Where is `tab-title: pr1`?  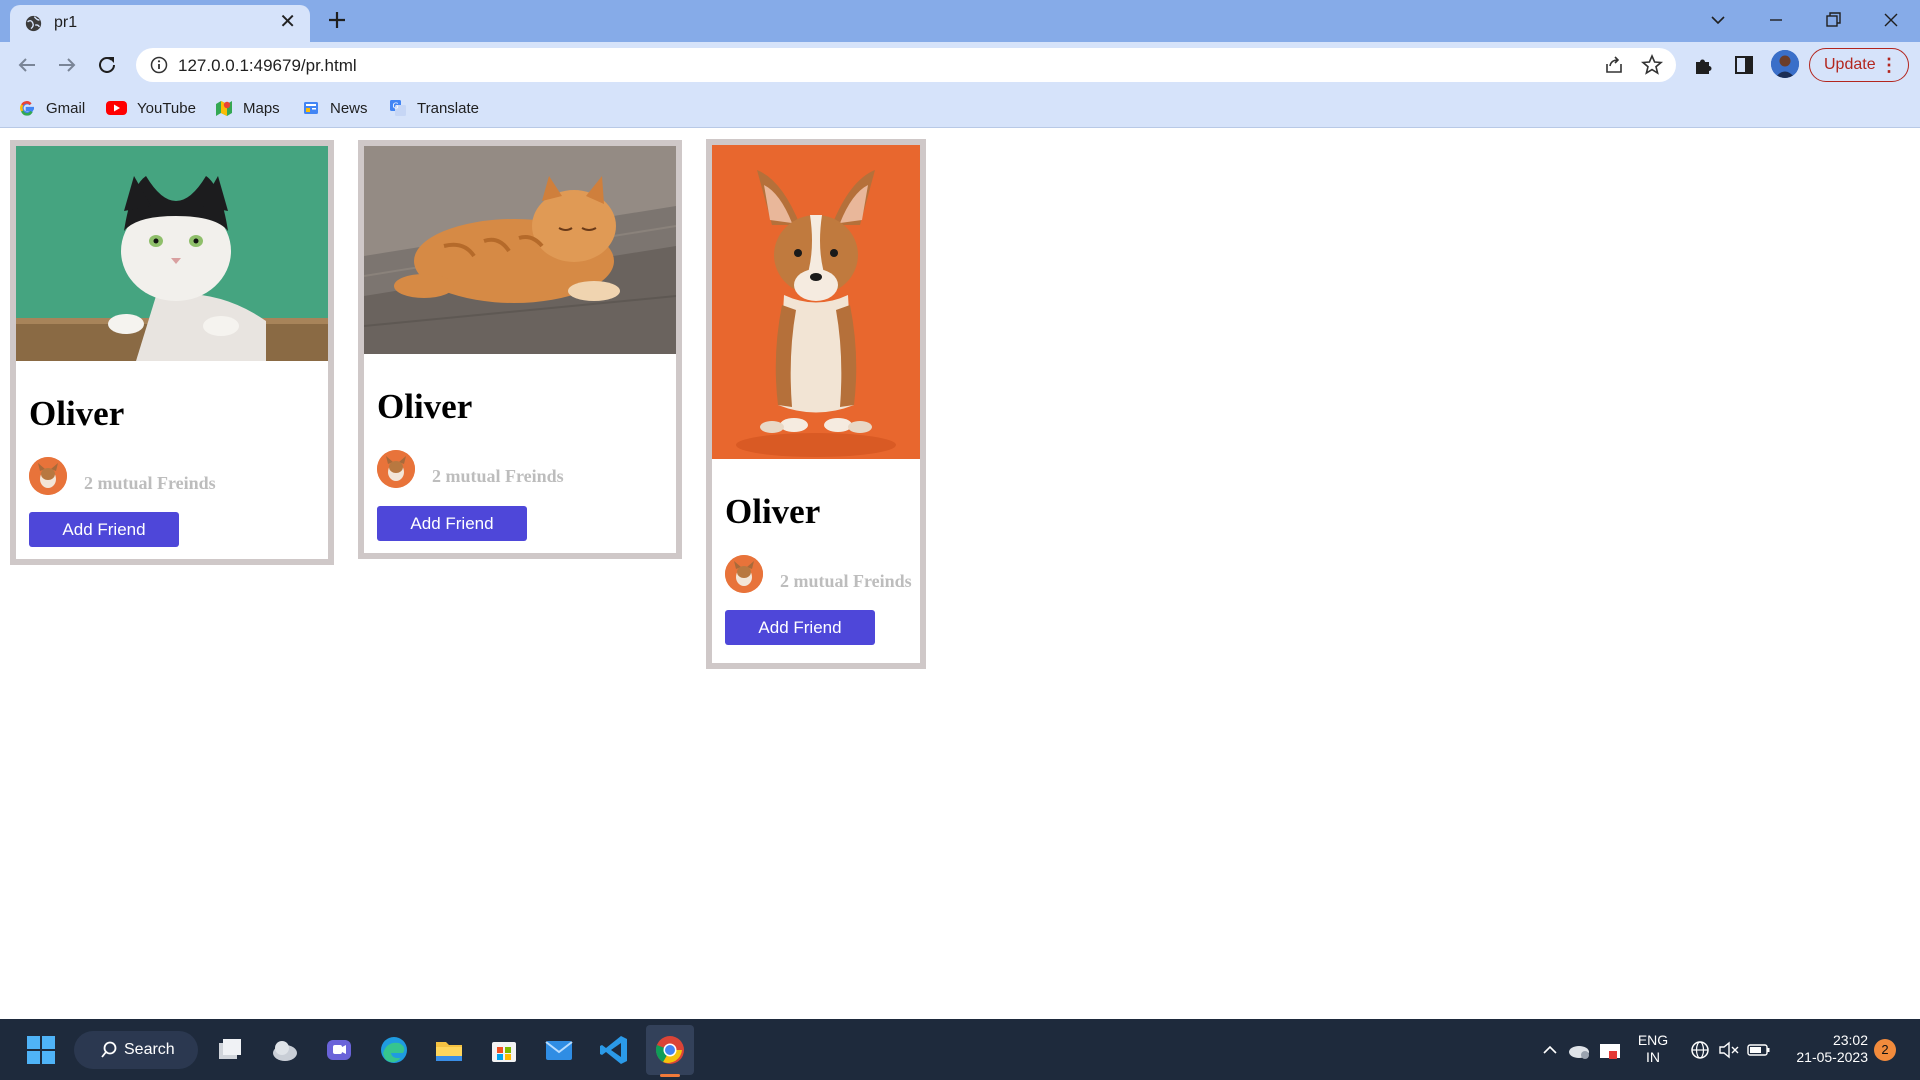 tab-title: pr1 is located at coordinates (66, 22).